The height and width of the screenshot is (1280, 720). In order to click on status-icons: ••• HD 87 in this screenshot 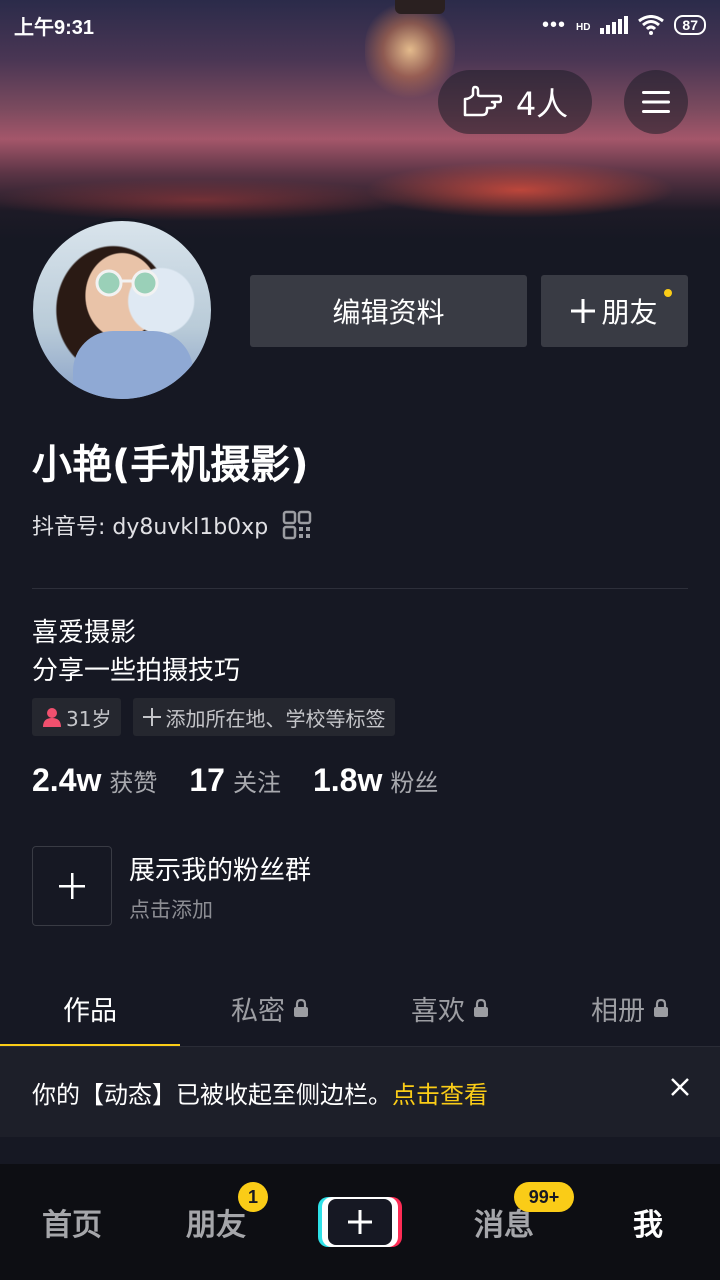, I will do `click(624, 25)`.